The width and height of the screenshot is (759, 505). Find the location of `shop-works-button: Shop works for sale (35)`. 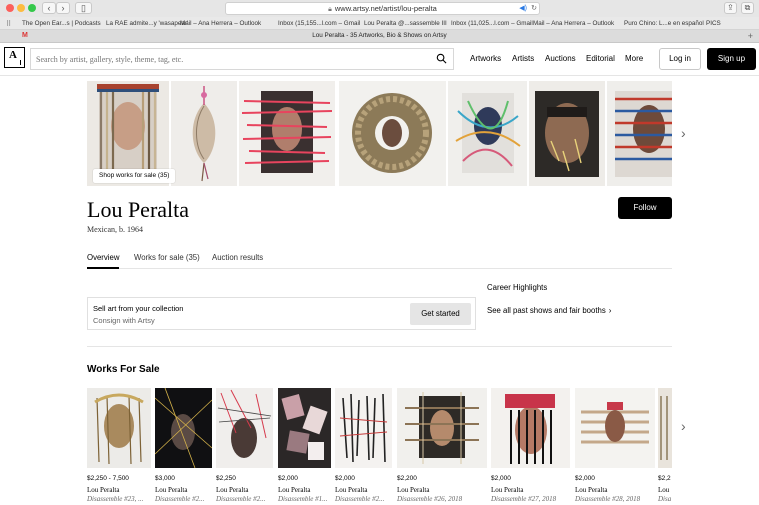

shop-works-button: Shop works for sale (35) is located at coordinates (134, 176).